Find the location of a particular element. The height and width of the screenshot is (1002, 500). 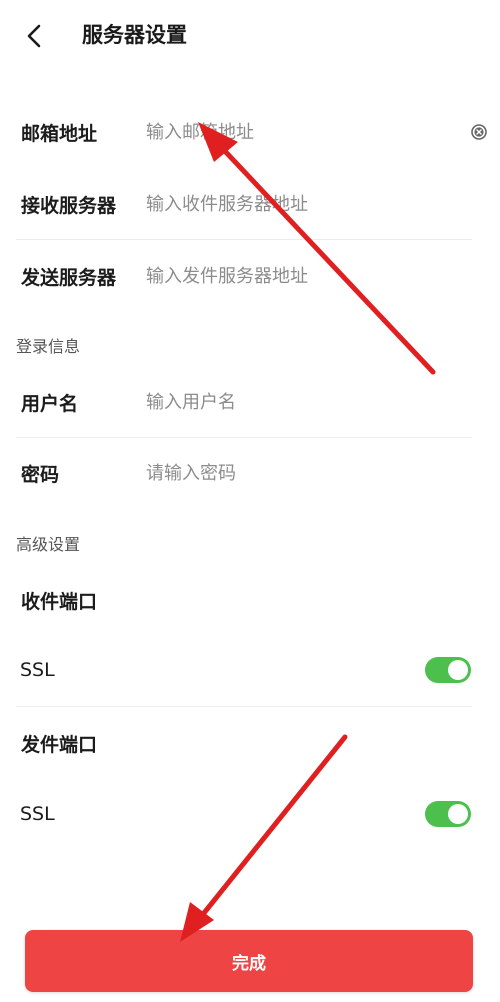

clear-icon is located at coordinates (479, 132).